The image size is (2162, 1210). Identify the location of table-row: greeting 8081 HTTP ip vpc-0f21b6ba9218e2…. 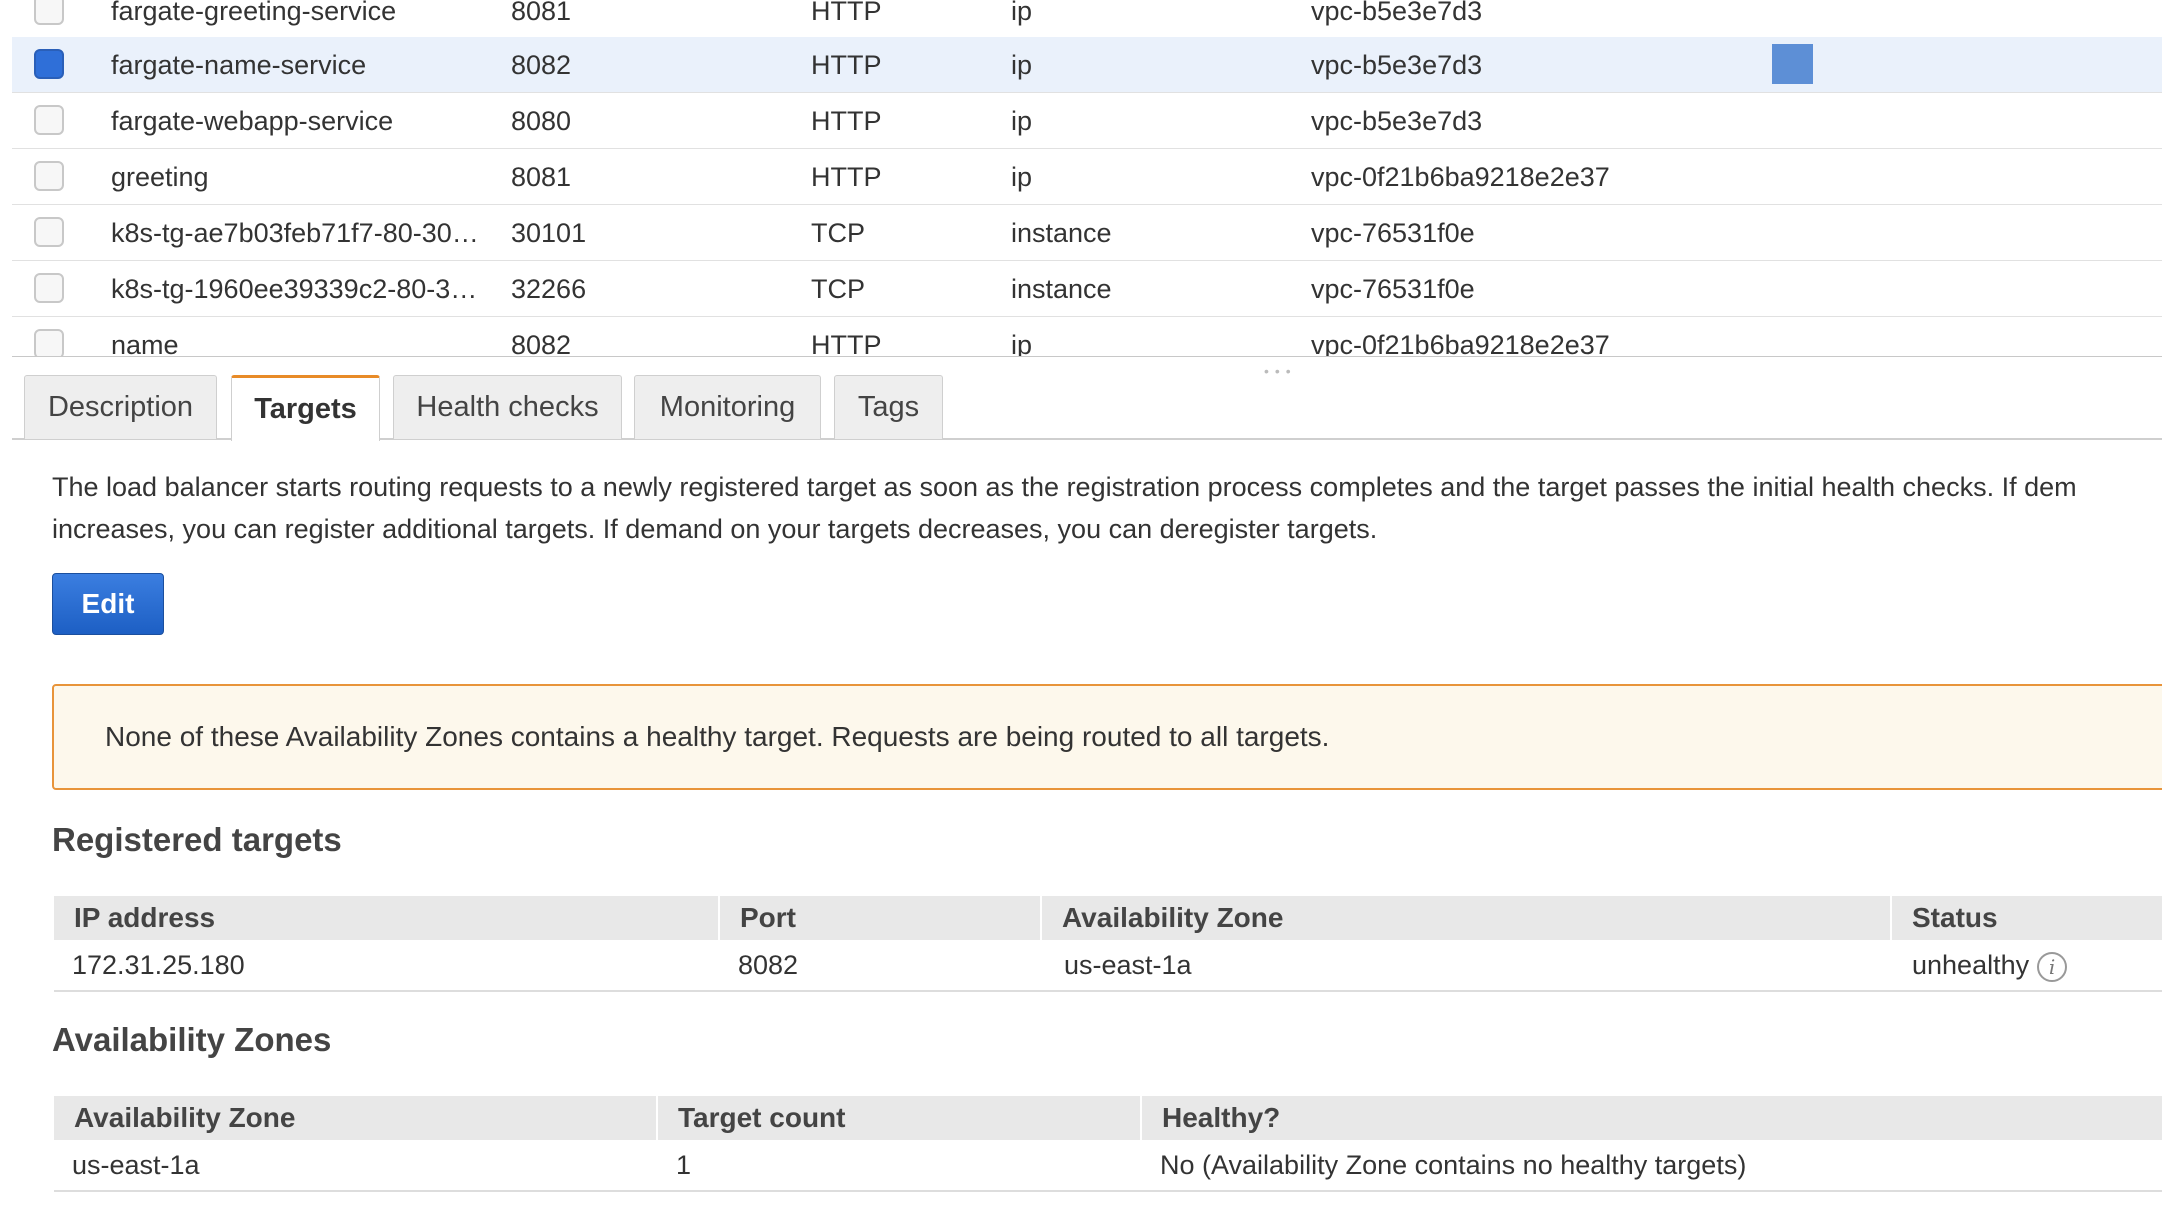
(1087, 177).